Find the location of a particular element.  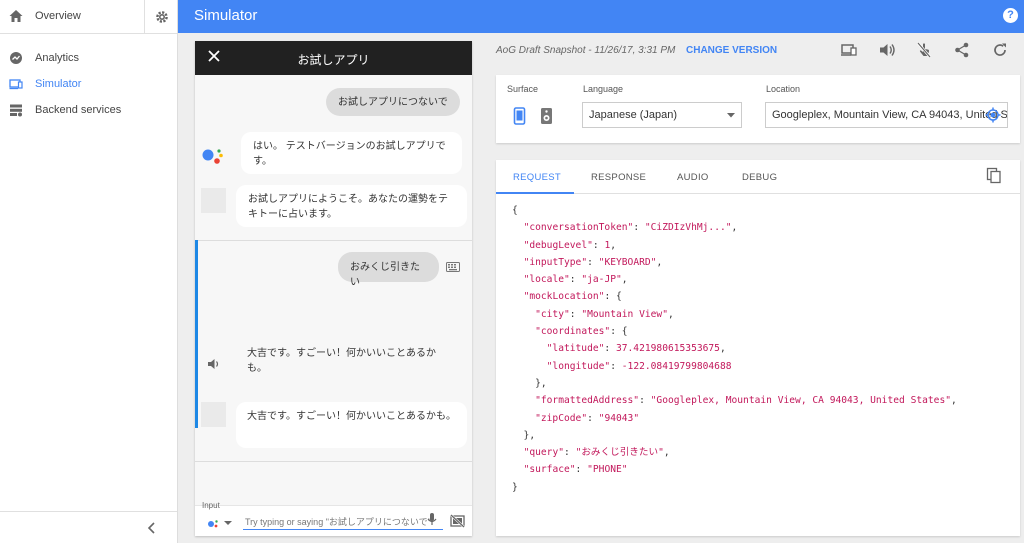

language-label: Language is located at coordinates (603, 89).